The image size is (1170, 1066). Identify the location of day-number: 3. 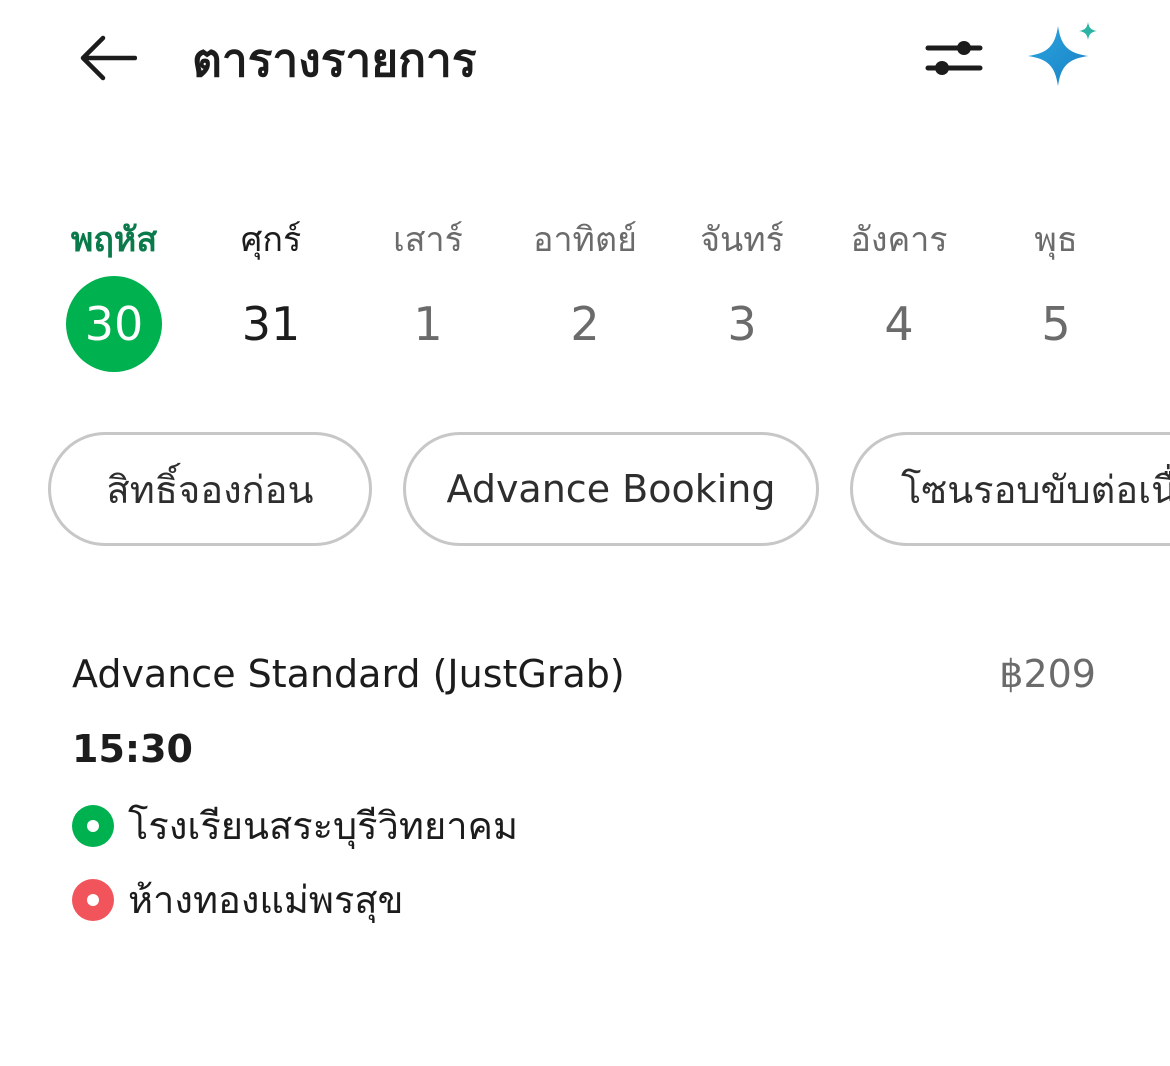
(742, 324).